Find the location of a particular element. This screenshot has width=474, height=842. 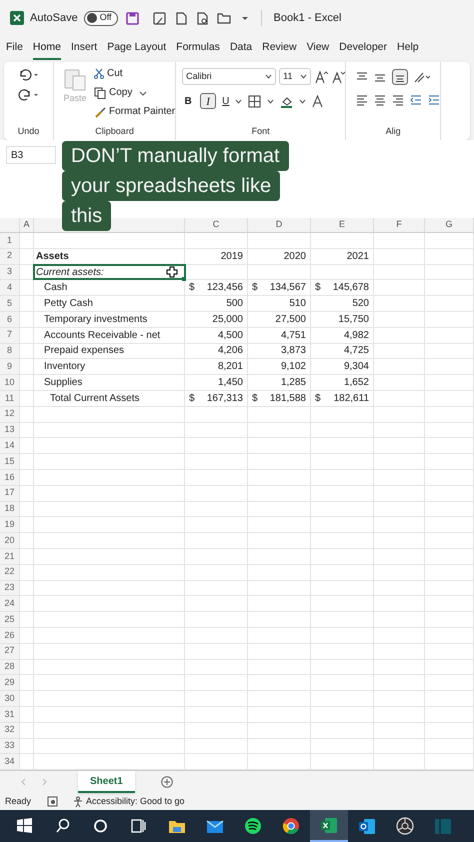

cell-value: 1,450 is located at coordinates (230, 383).